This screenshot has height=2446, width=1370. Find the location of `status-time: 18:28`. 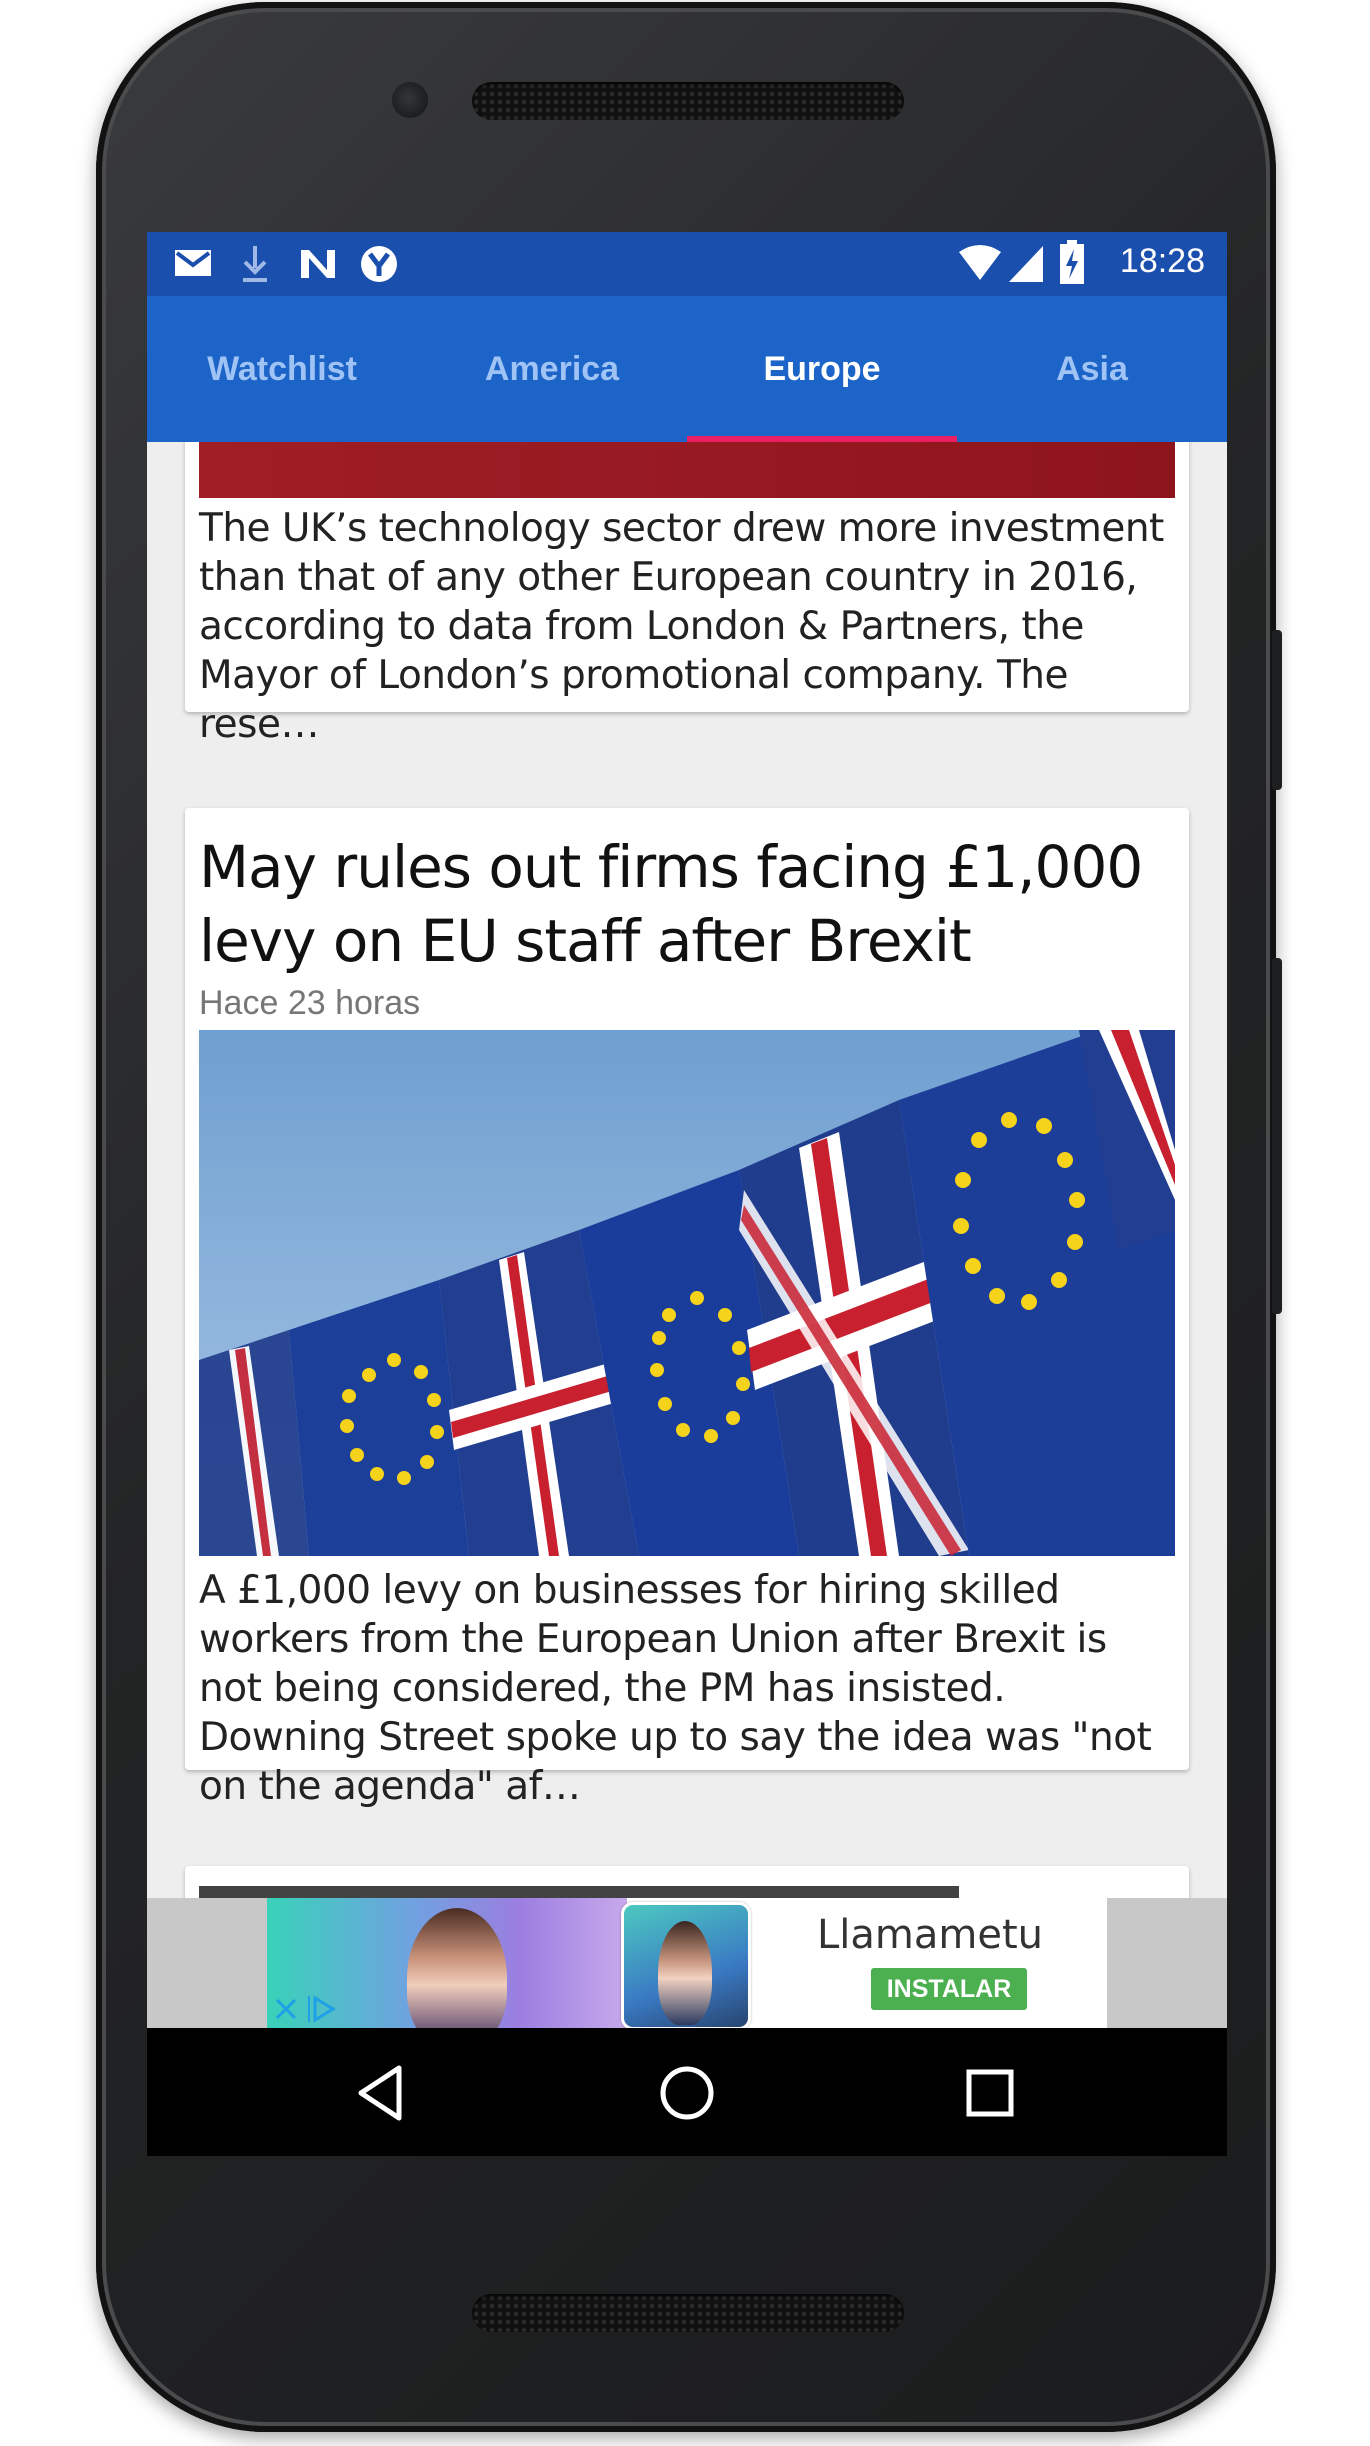

status-time: 18:28 is located at coordinates (1162, 261).